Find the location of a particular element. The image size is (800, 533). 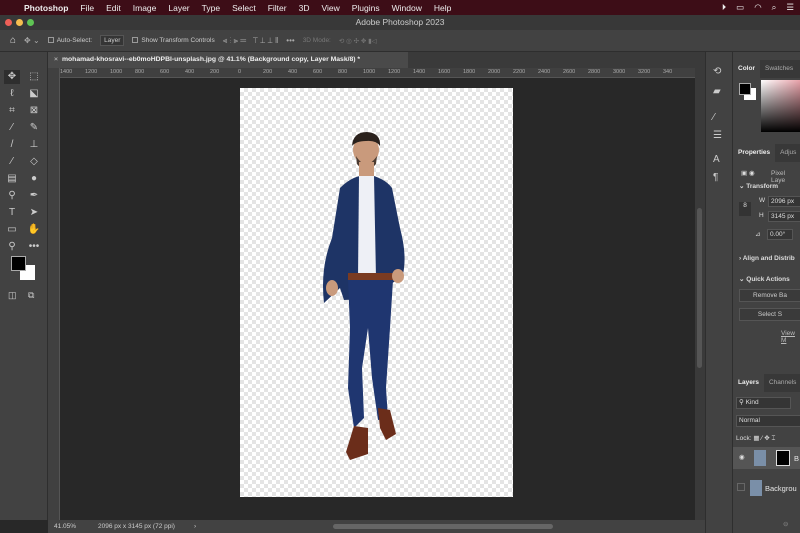

layers-panel-tabs: Layers Channels is located at coordinates (766, 383).